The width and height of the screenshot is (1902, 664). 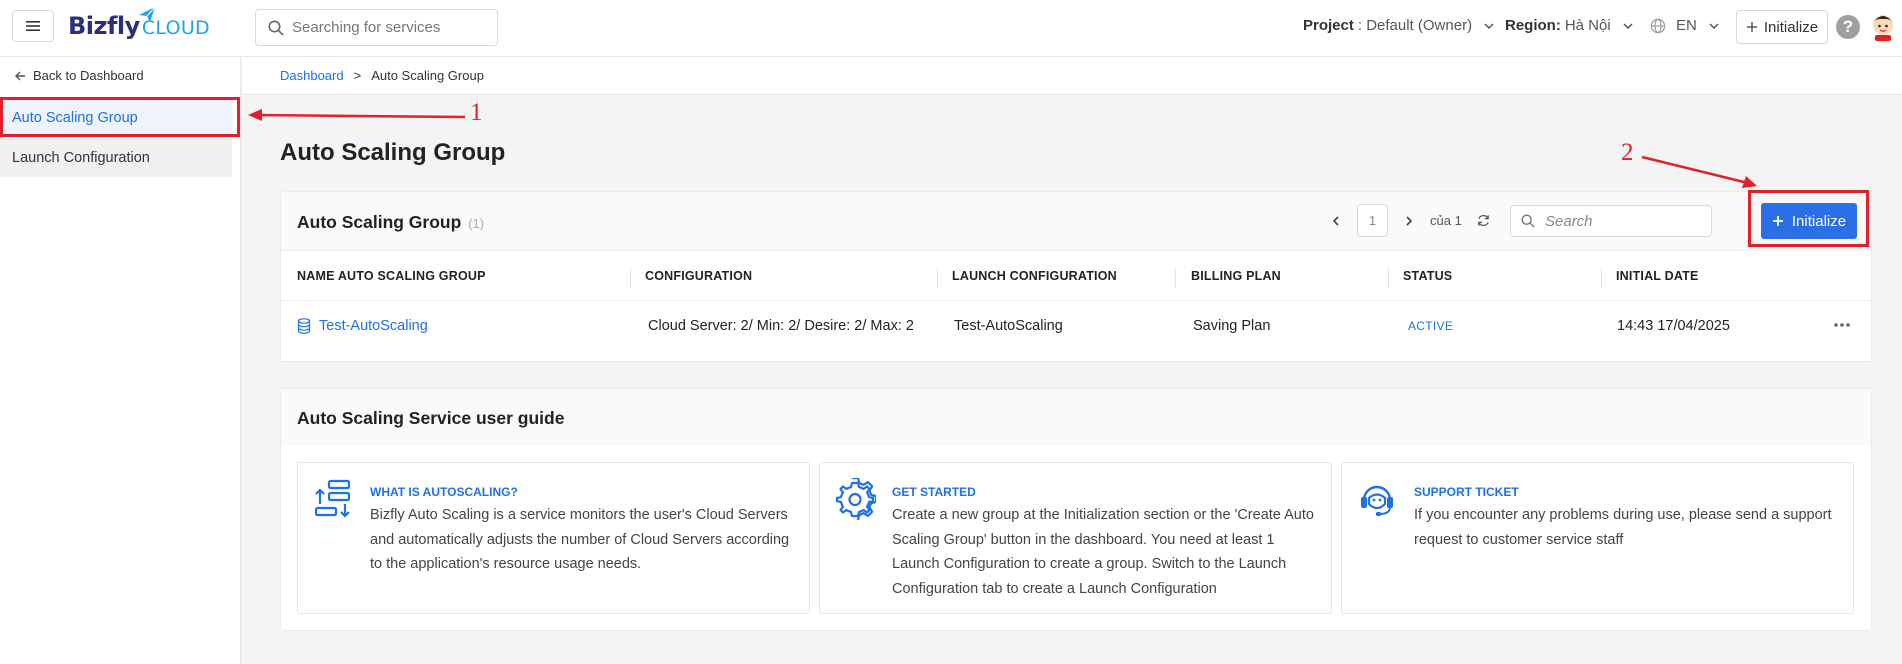 What do you see at coordinates (1377, 500) in the screenshot?
I see `support-agent-icon` at bounding box center [1377, 500].